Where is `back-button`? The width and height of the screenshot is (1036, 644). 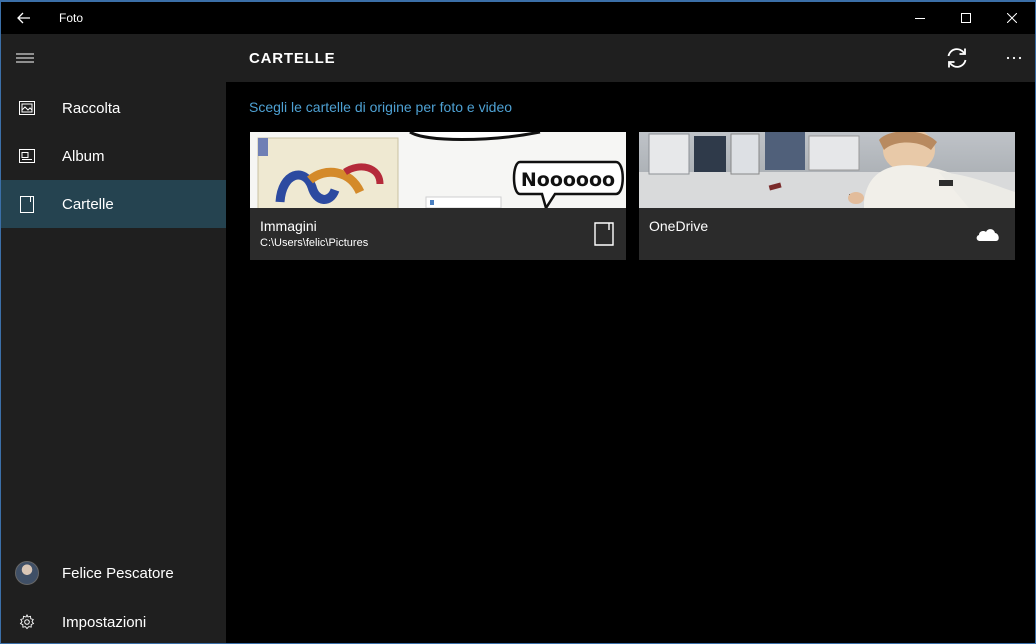 back-button is located at coordinates (24, 18).